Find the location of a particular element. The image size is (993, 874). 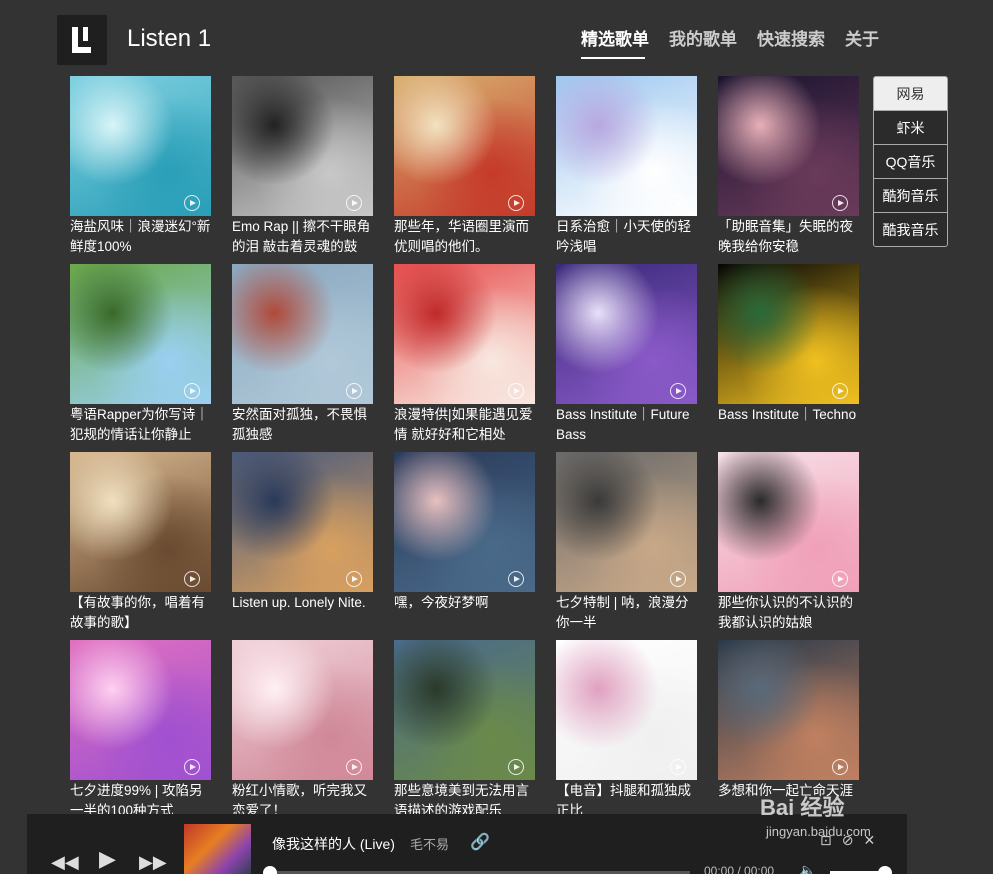

playlist-card: 粉红小情歌，听完我又恋爱了！ is located at coordinates (302, 730).